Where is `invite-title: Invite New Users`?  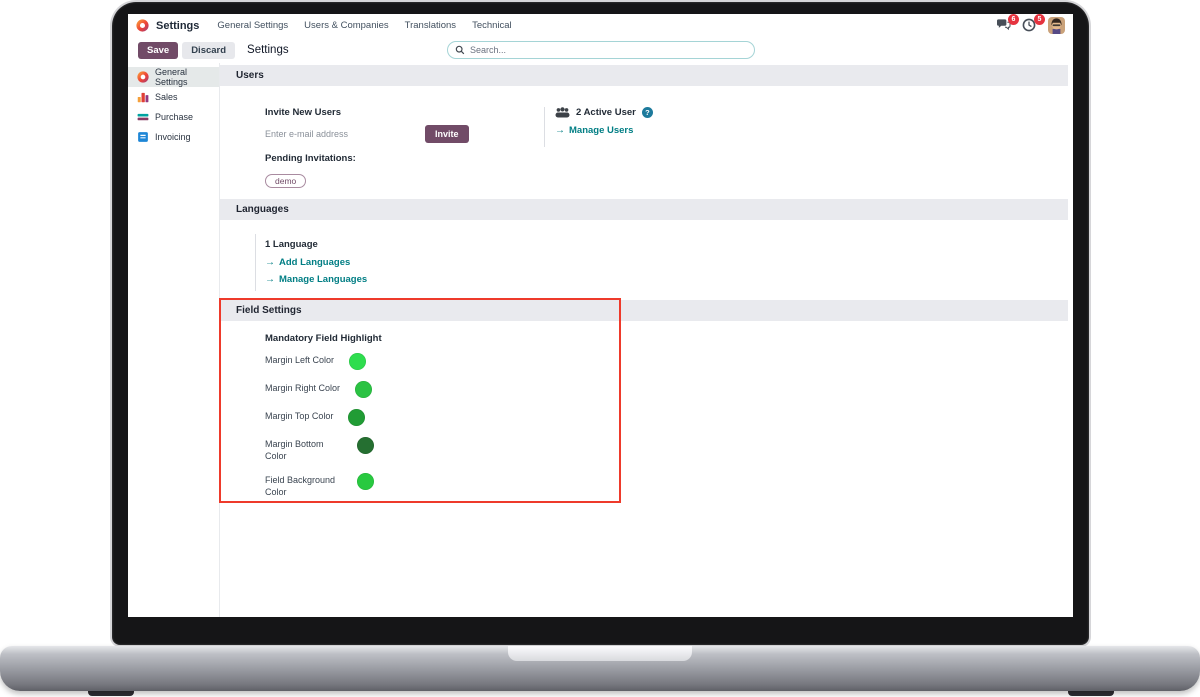 invite-title: Invite New Users is located at coordinates (303, 112).